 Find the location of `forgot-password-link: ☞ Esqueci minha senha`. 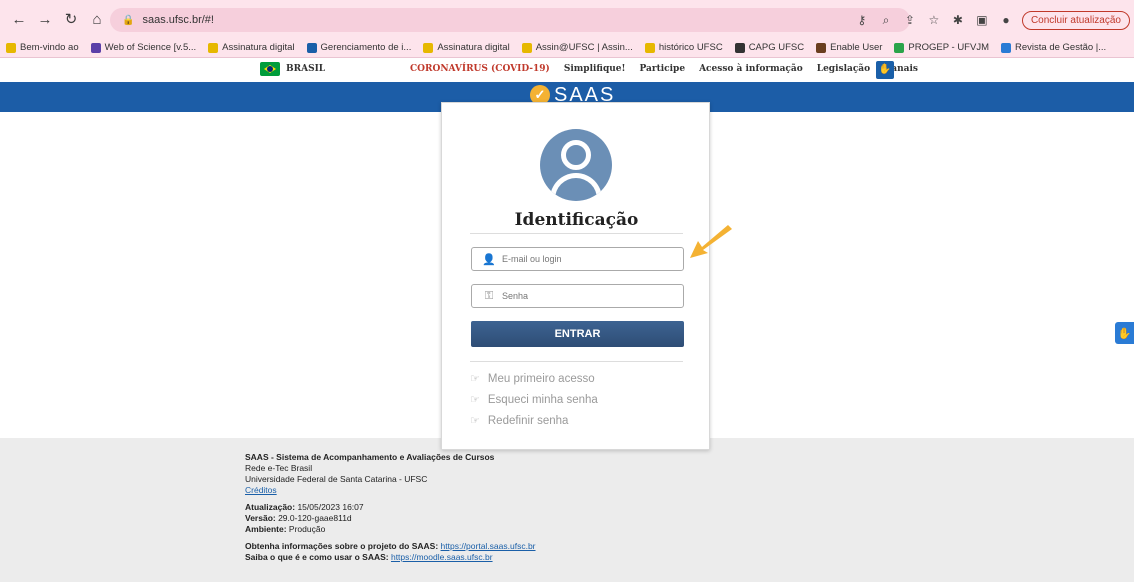

forgot-password-link: ☞ Esqueci minha senha is located at coordinates (534, 400).